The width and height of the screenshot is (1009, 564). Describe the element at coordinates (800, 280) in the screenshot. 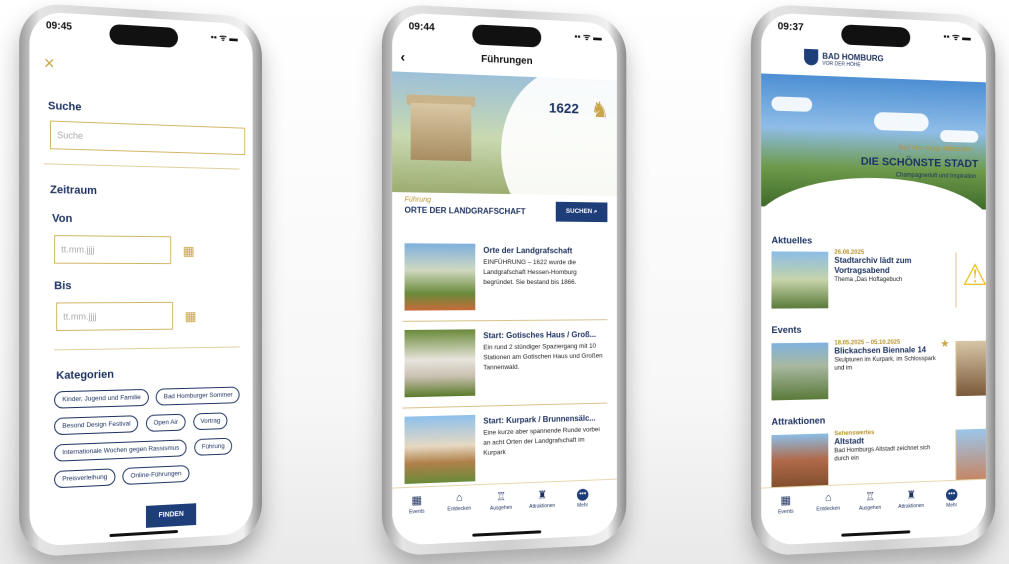

I see `news-thumbnail` at that location.